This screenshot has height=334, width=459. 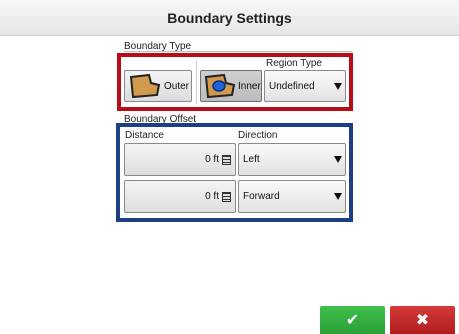 I want to click on inner-button: Inner, so click(x=231, y=86).